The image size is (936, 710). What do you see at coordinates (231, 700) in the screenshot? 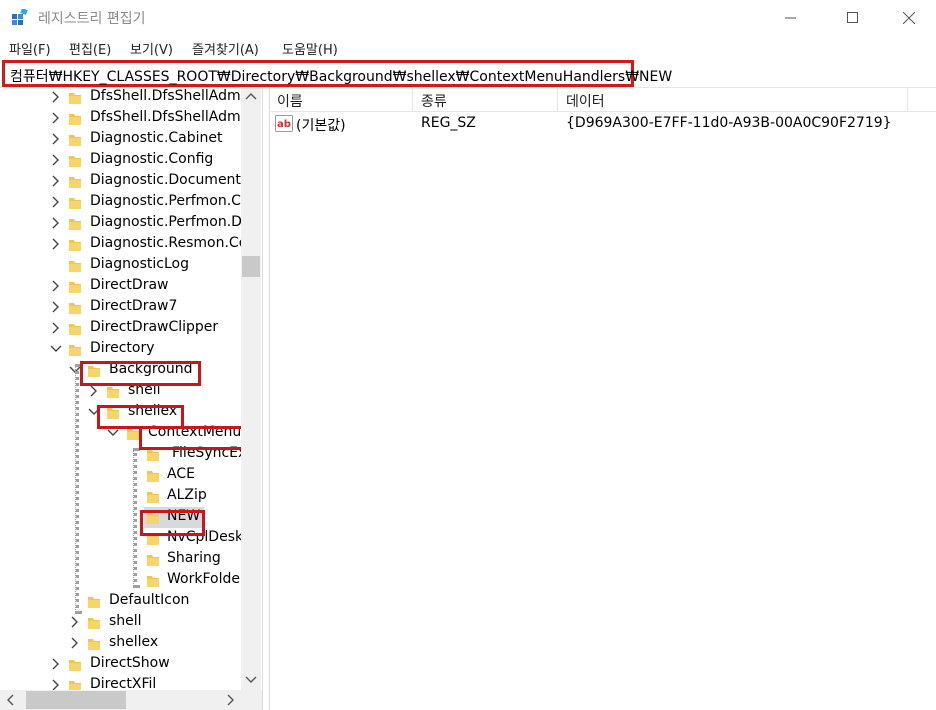
I see `scroll-right-icon` at bounding box center [231, 700].